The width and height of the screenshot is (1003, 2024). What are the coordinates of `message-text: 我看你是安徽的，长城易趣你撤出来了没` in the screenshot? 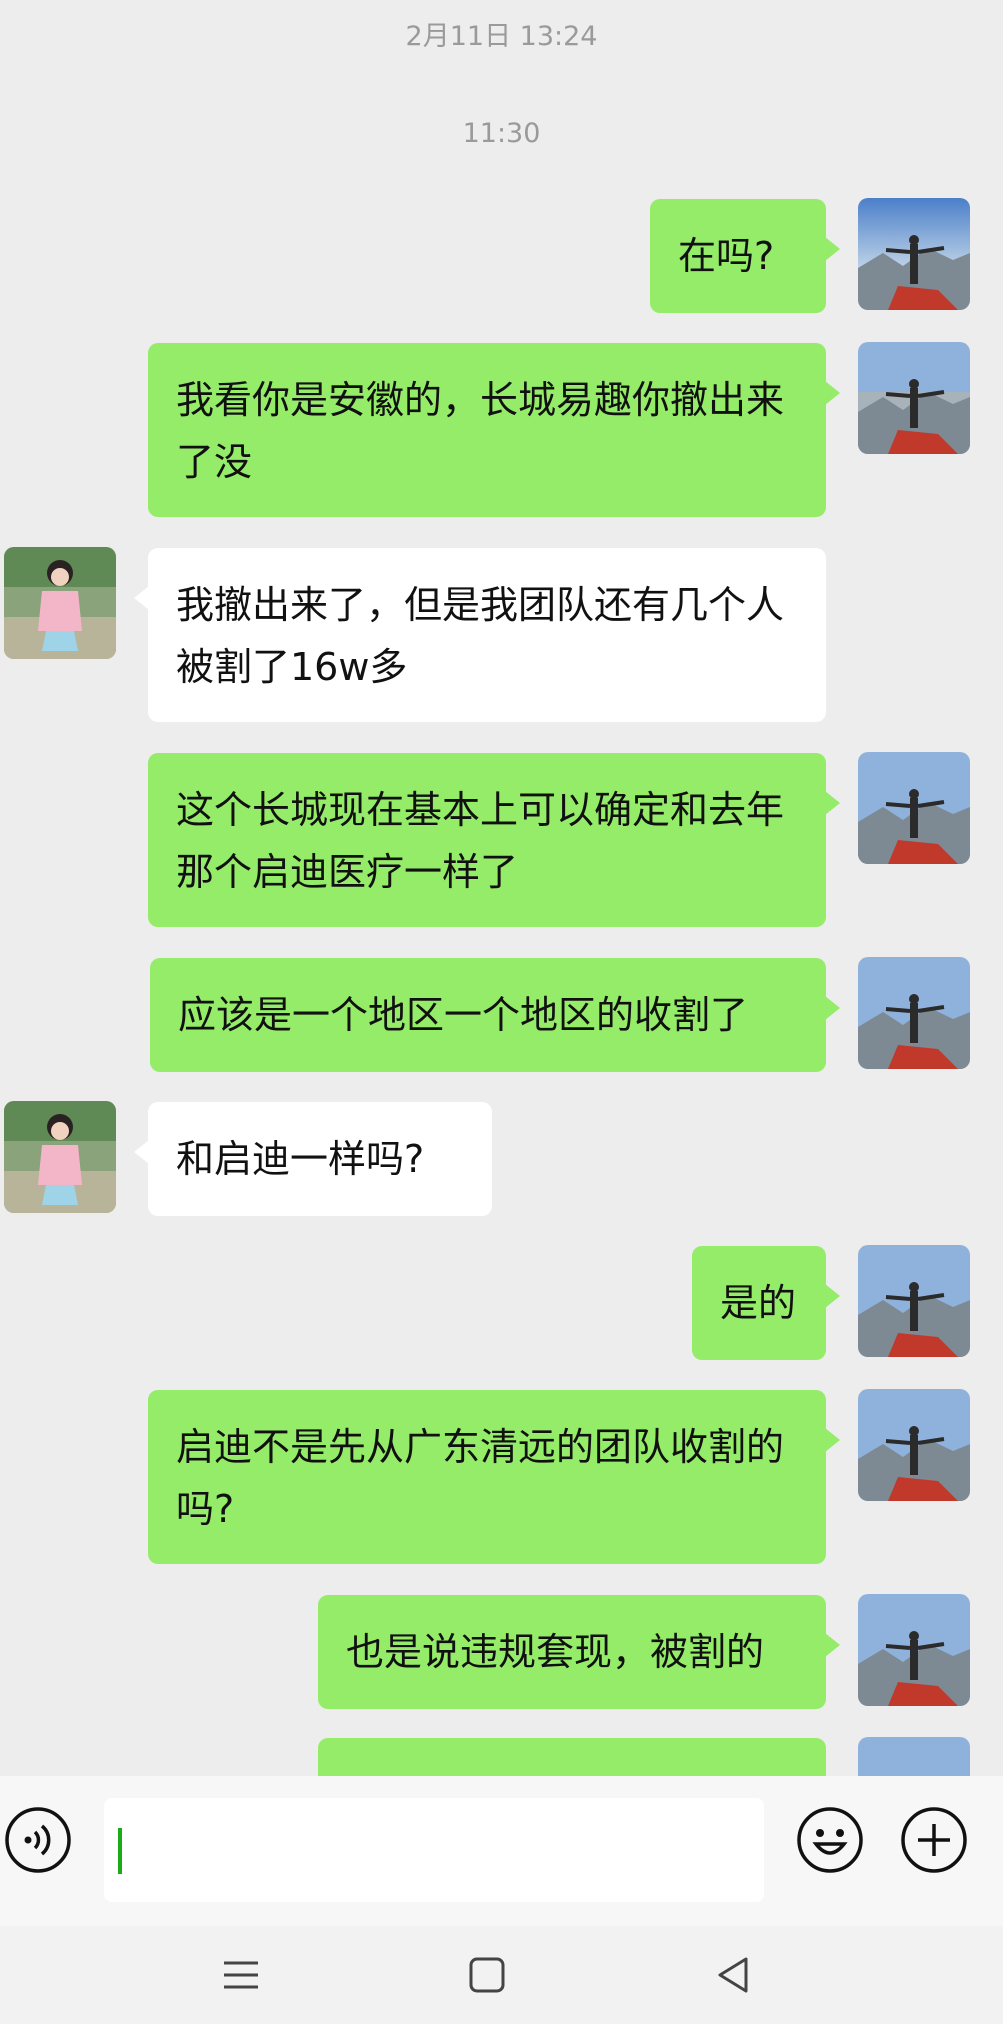 It's located at (480, 431).